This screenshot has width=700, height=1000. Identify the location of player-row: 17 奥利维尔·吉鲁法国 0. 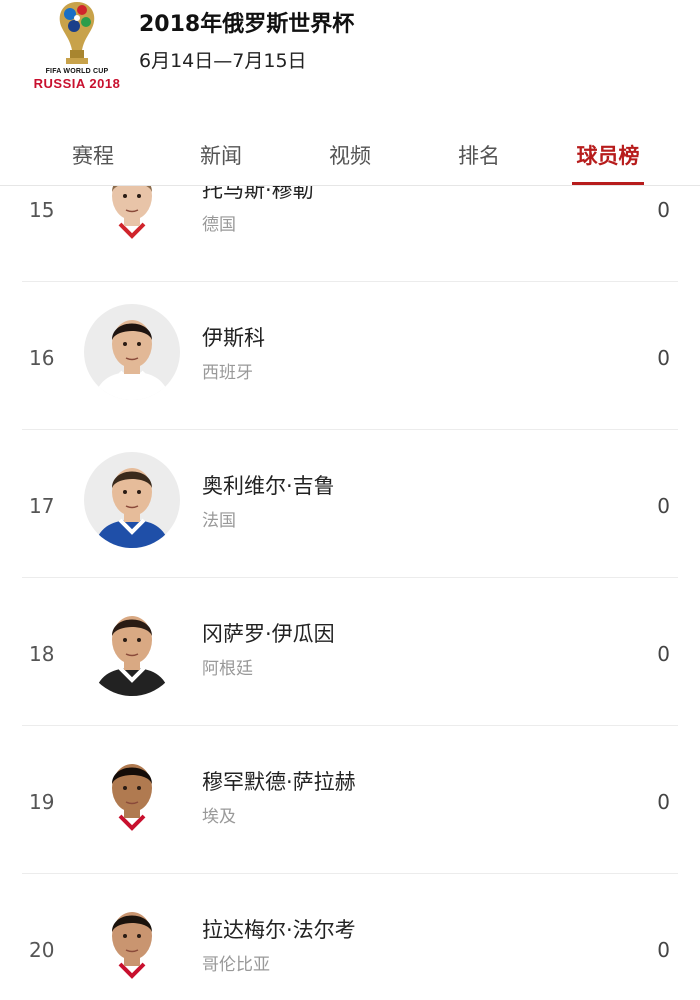
(350, 504).